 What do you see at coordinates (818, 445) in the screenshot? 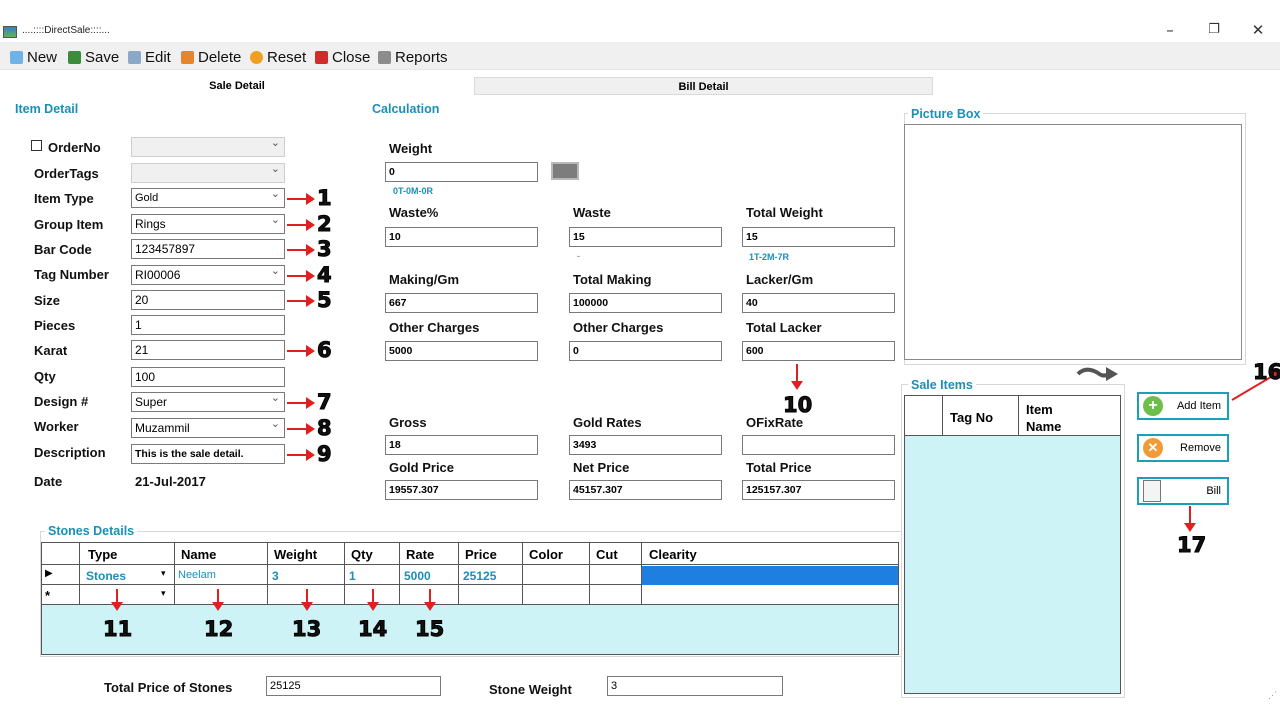
I see `ofix-rate-input` at bounding box center [818, 445].